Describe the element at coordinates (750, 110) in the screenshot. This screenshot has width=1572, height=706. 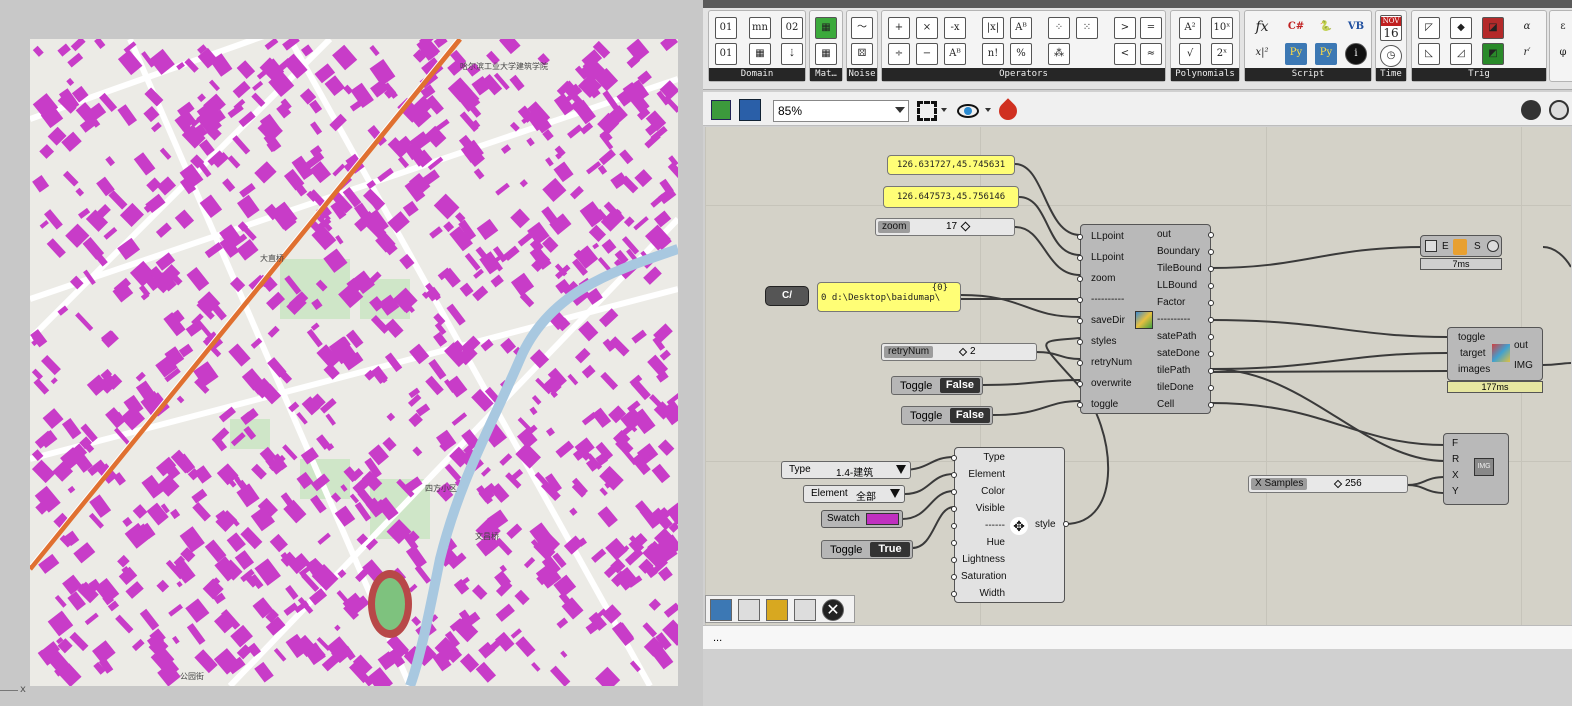
I see `save-icon` at that location.